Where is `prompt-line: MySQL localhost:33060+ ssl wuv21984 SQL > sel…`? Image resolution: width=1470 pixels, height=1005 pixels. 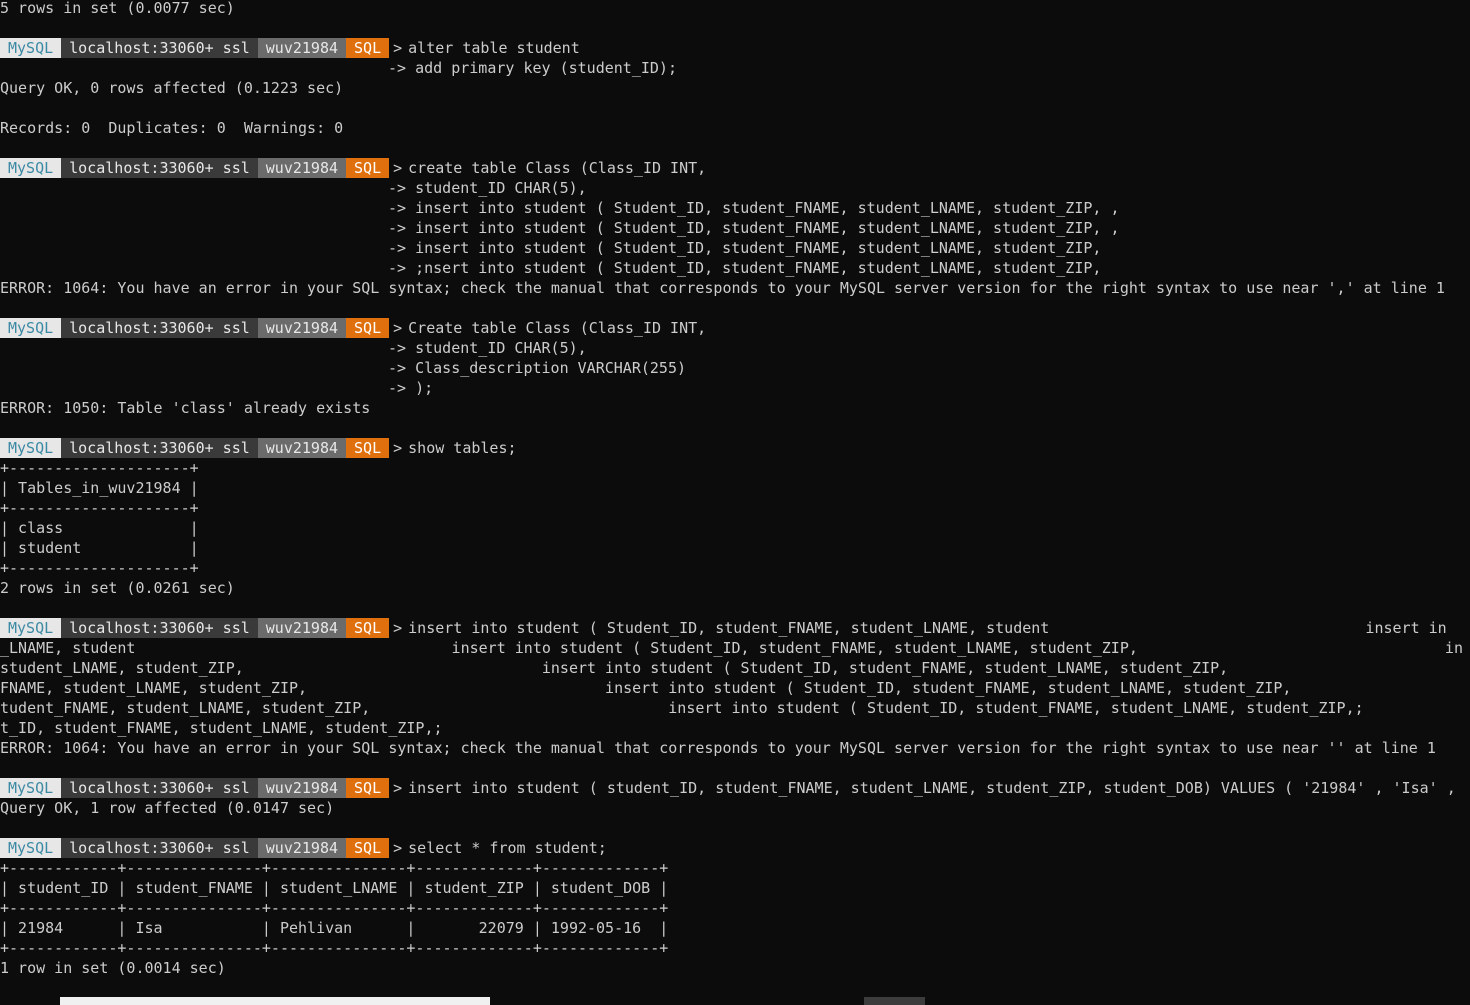 prompt-line: MySQL localhost:33060+ ssl wuv21984 SQL > sel… is located at coordinates (303, 848).